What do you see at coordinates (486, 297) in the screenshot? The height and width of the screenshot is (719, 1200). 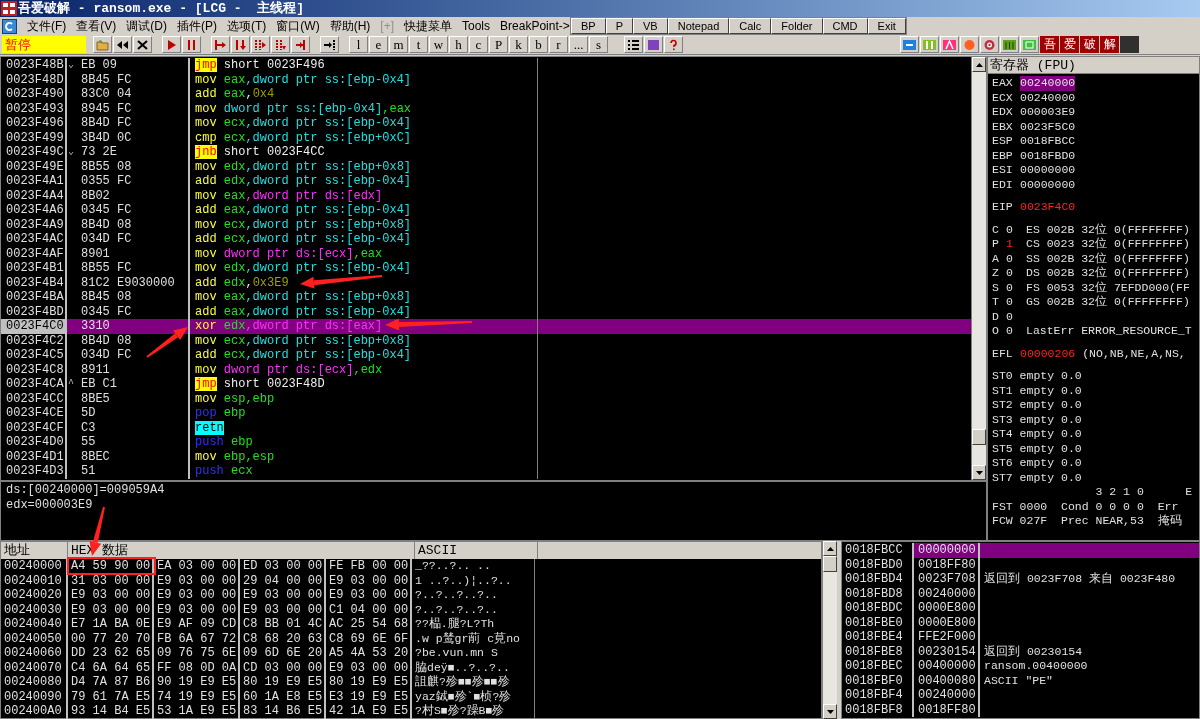 I see `disassembly-row: 0023F4BA 8B45 08 mov eax,dword ptr ss:[ebp+0x8]` at bounding box center [486, 297].